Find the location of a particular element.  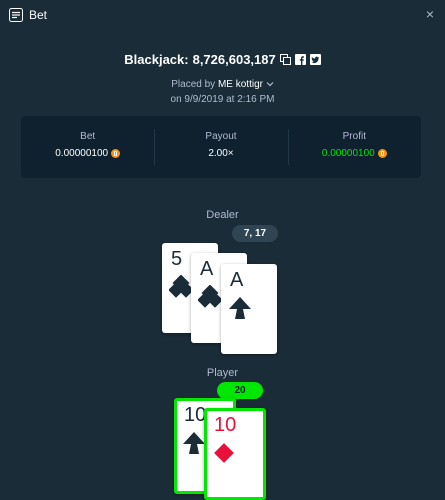

bet-slip-icon is located at coordinates (16, 15).